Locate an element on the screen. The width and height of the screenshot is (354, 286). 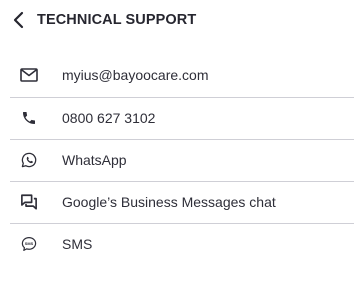
contact-sms-label: SMS is located at coordinates (77, 244).